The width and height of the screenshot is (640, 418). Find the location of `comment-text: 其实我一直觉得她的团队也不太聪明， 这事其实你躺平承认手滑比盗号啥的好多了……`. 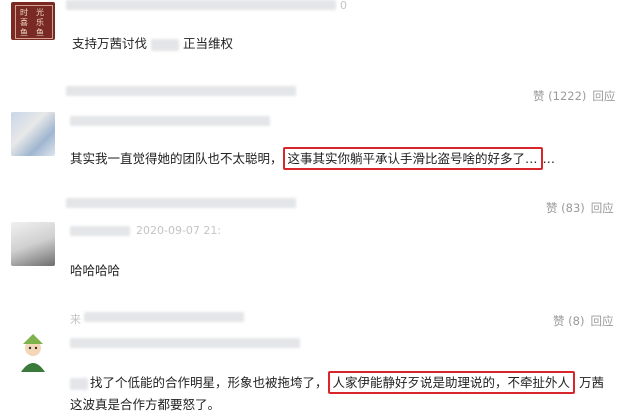

comment-text: 其实我一直觉得她的团队也不太聪明， 这事其实你躺平承认手滑比盗号啥的好多了…… is located at coordinates (312, 158).